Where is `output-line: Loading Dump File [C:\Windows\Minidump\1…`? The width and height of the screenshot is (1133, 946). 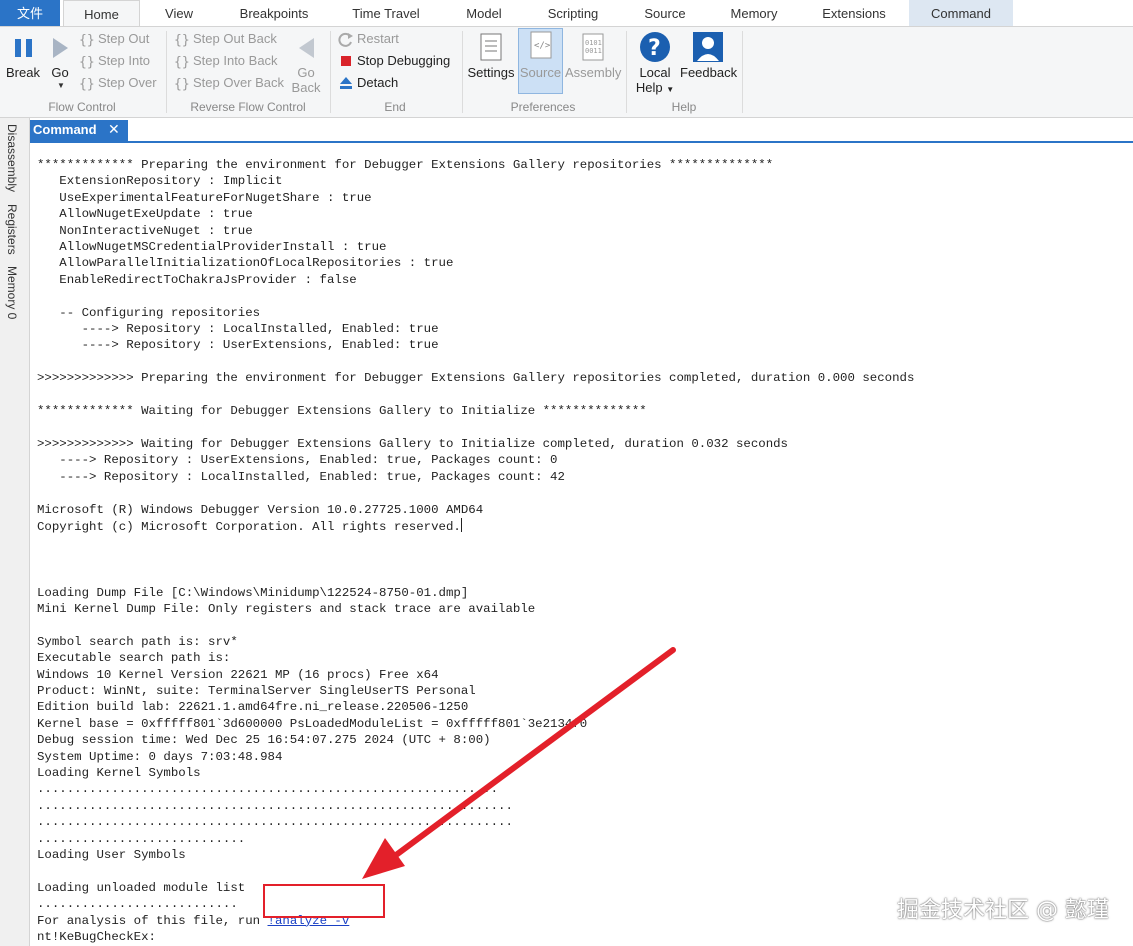
output-line: Loading Dump File [C:\Windows\Minidump\1… is located at coordinates (253, 592).